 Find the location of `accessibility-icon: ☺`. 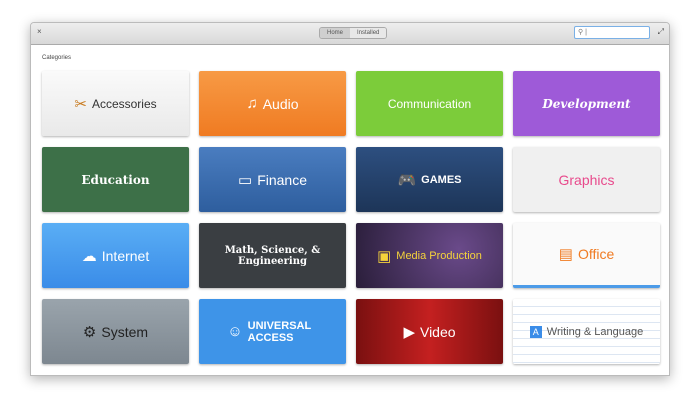

accessibility-icon: ☺ is located at coordinates (235, 331).